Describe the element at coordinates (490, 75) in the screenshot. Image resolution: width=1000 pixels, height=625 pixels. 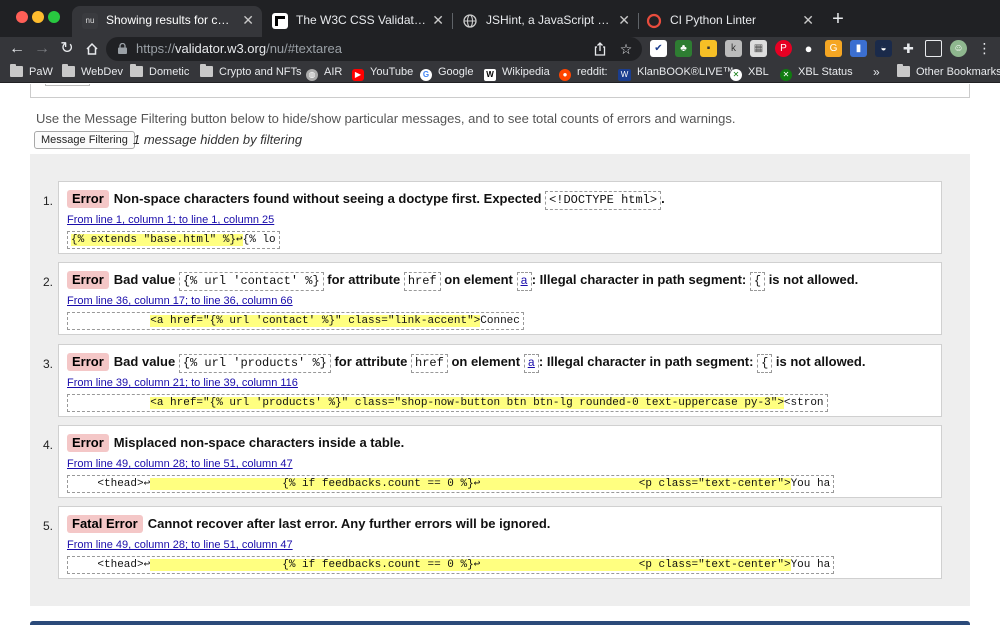
I see `wikipedia-icon: W` at that location.